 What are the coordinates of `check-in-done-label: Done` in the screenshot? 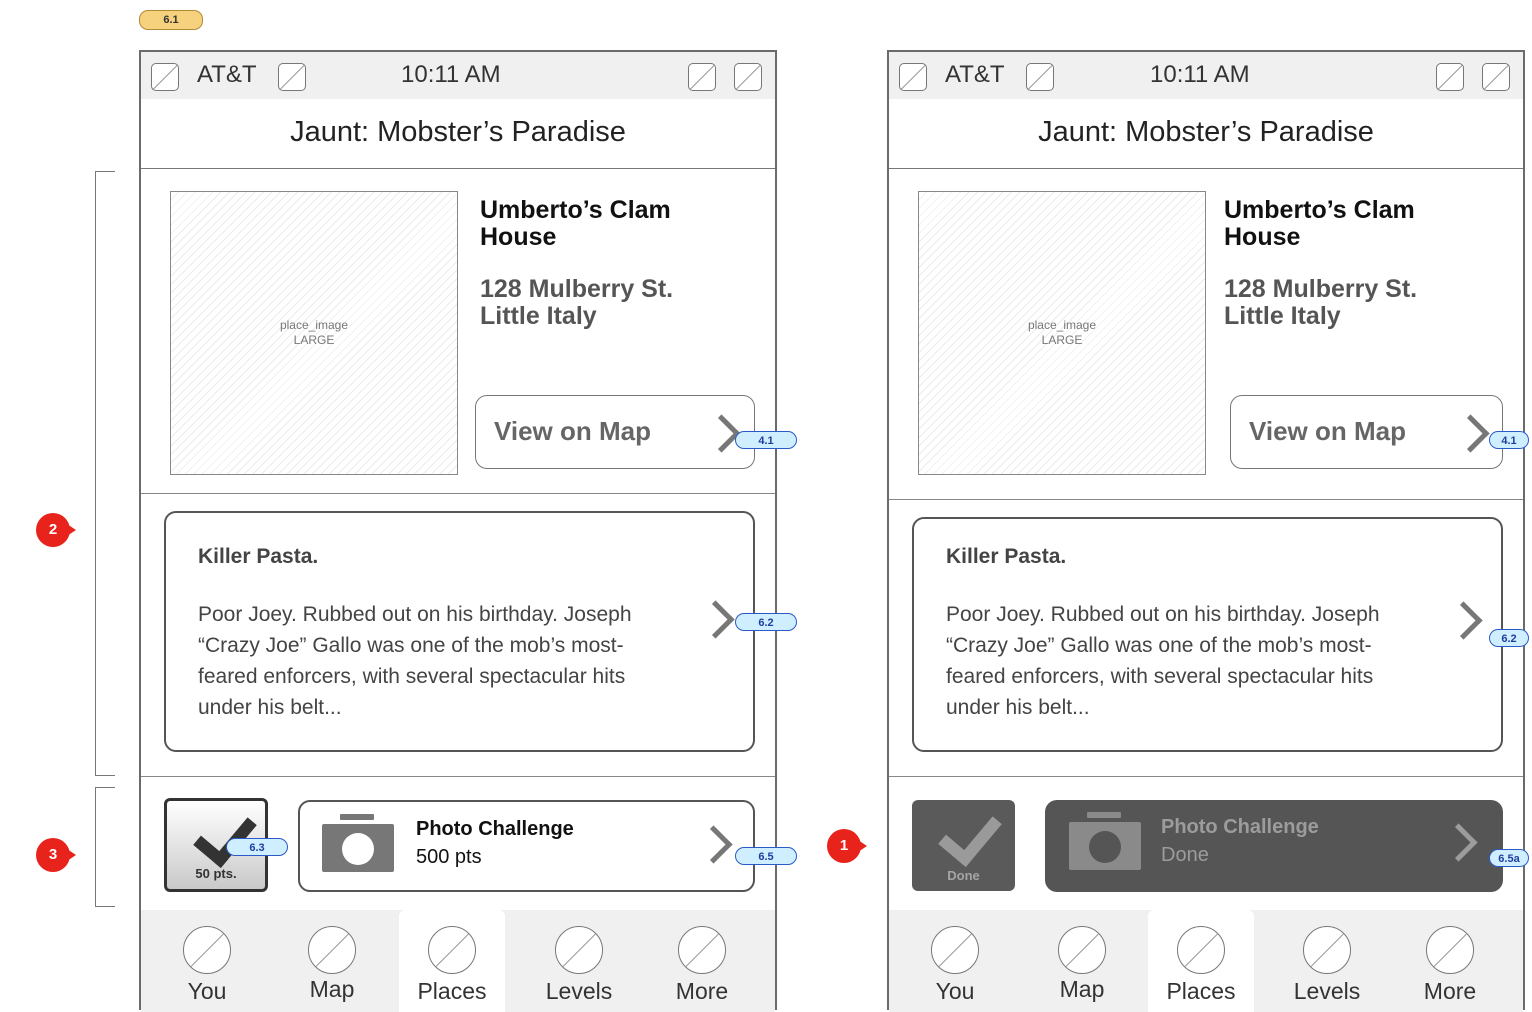 It's located at (963, 875).